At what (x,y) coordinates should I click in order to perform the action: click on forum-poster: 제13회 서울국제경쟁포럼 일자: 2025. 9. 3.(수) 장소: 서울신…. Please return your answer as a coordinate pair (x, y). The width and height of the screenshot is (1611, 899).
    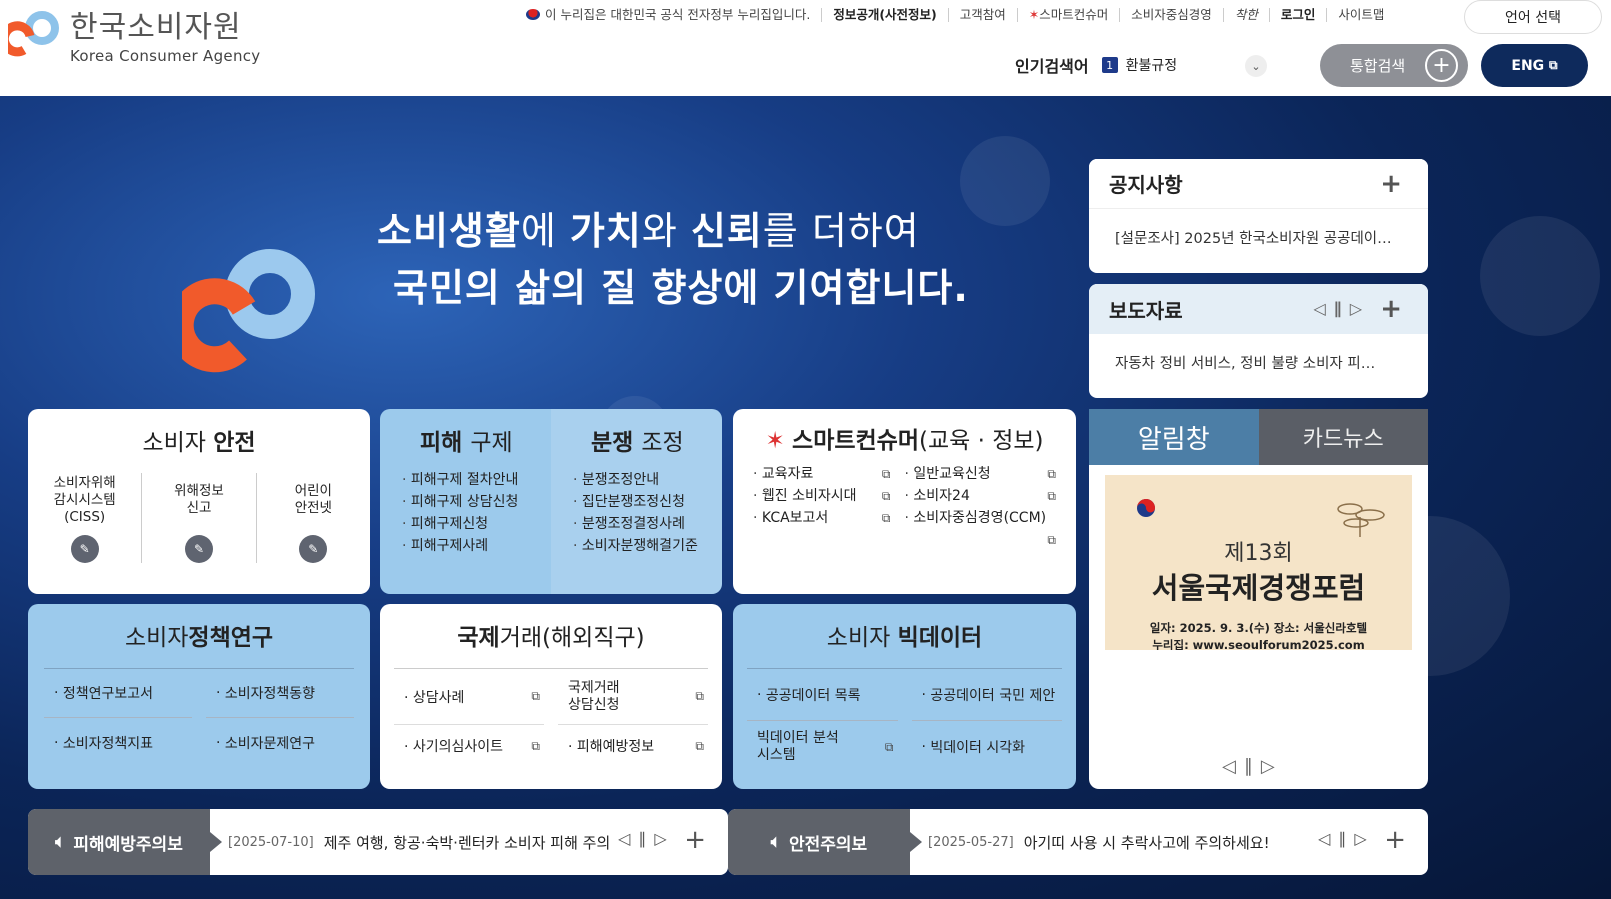
    Looking at the image, I should click on (1258, 562).